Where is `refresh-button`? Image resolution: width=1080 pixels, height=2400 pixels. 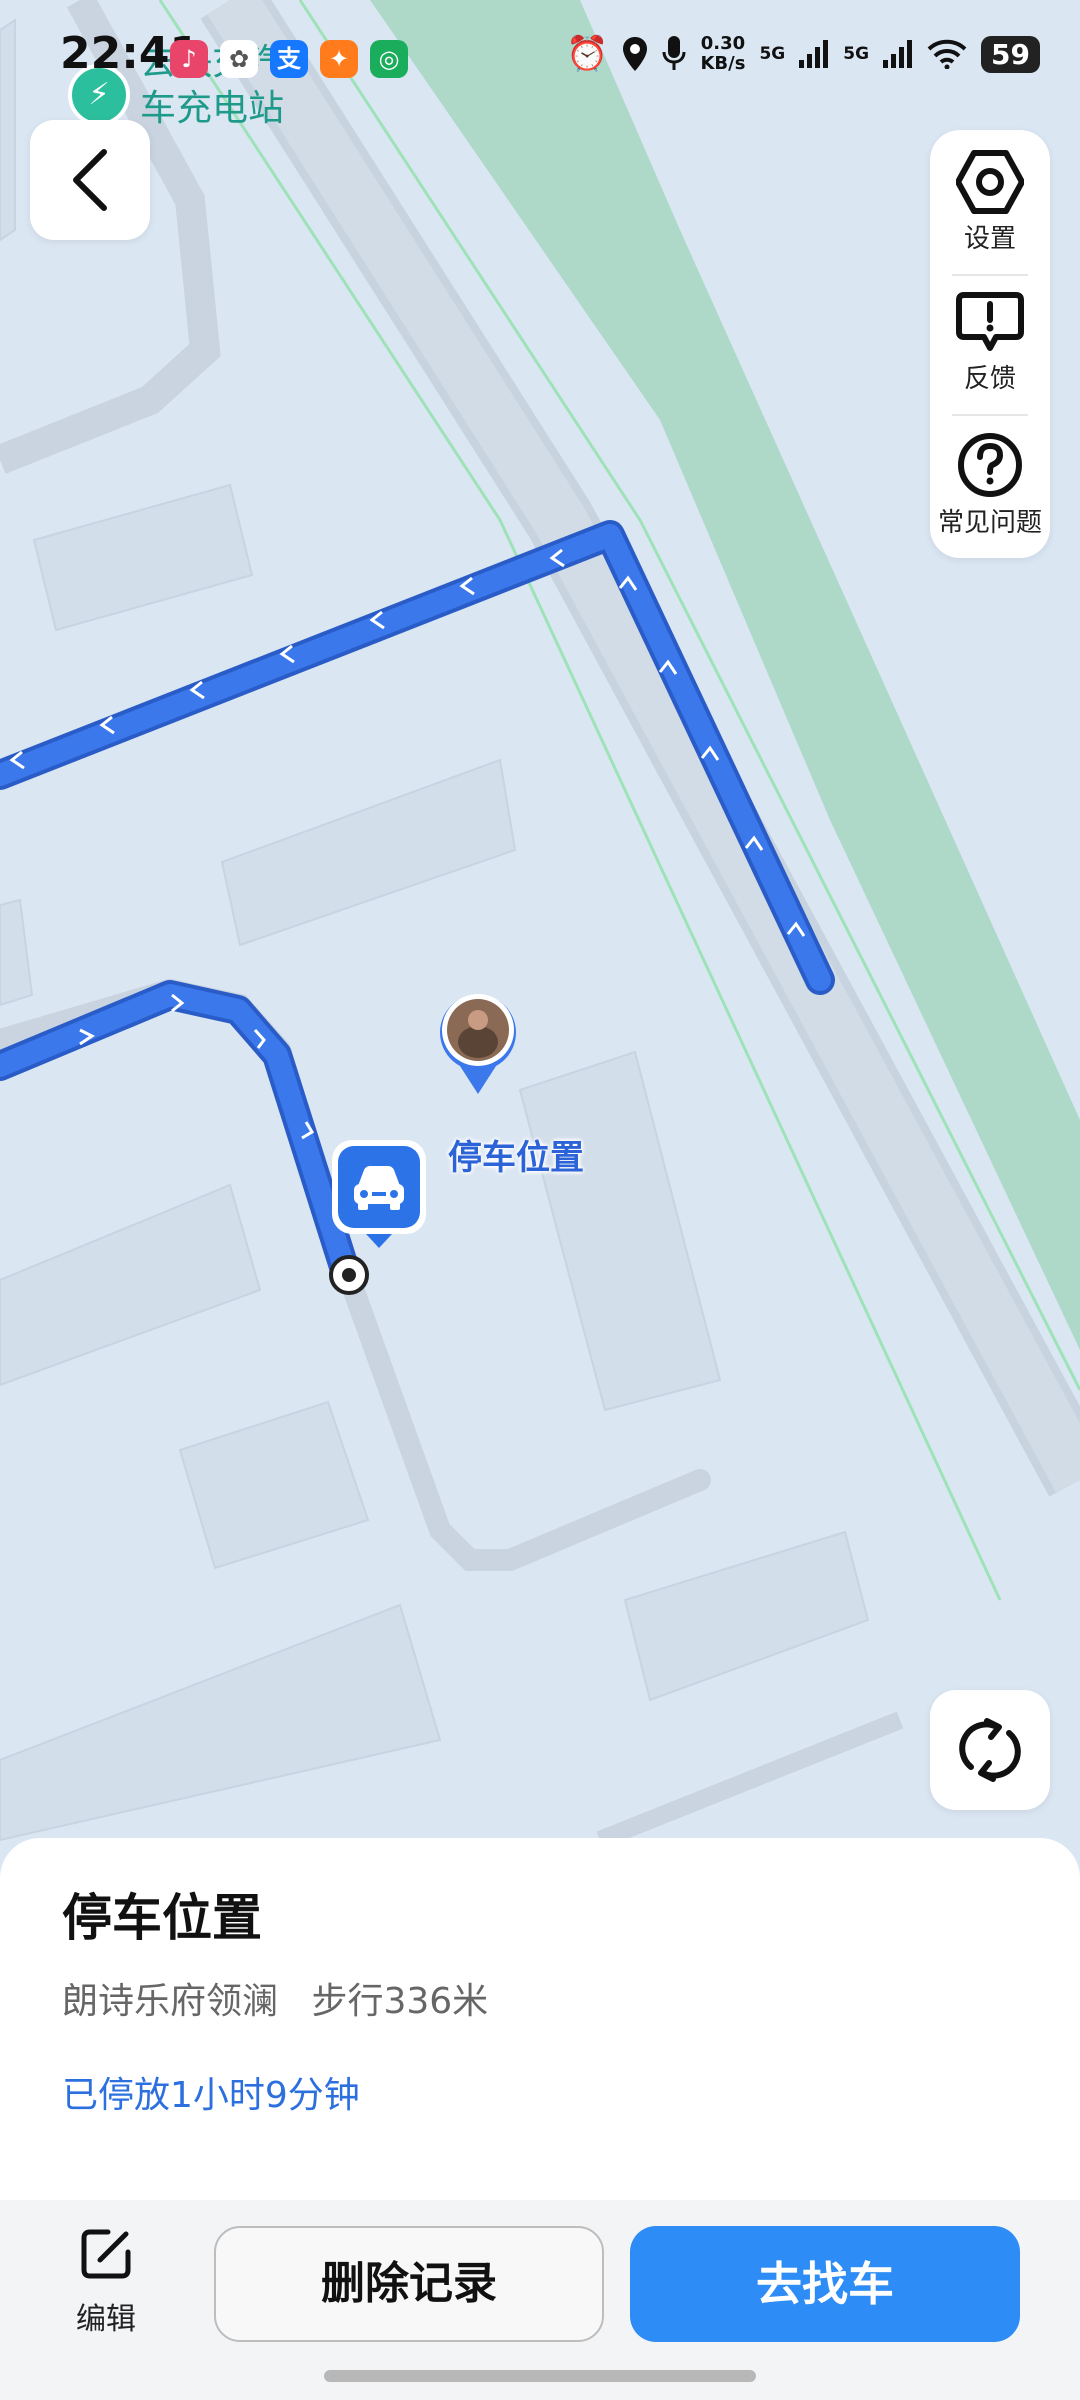
refresh-button is located at coordinates (990, 1750).